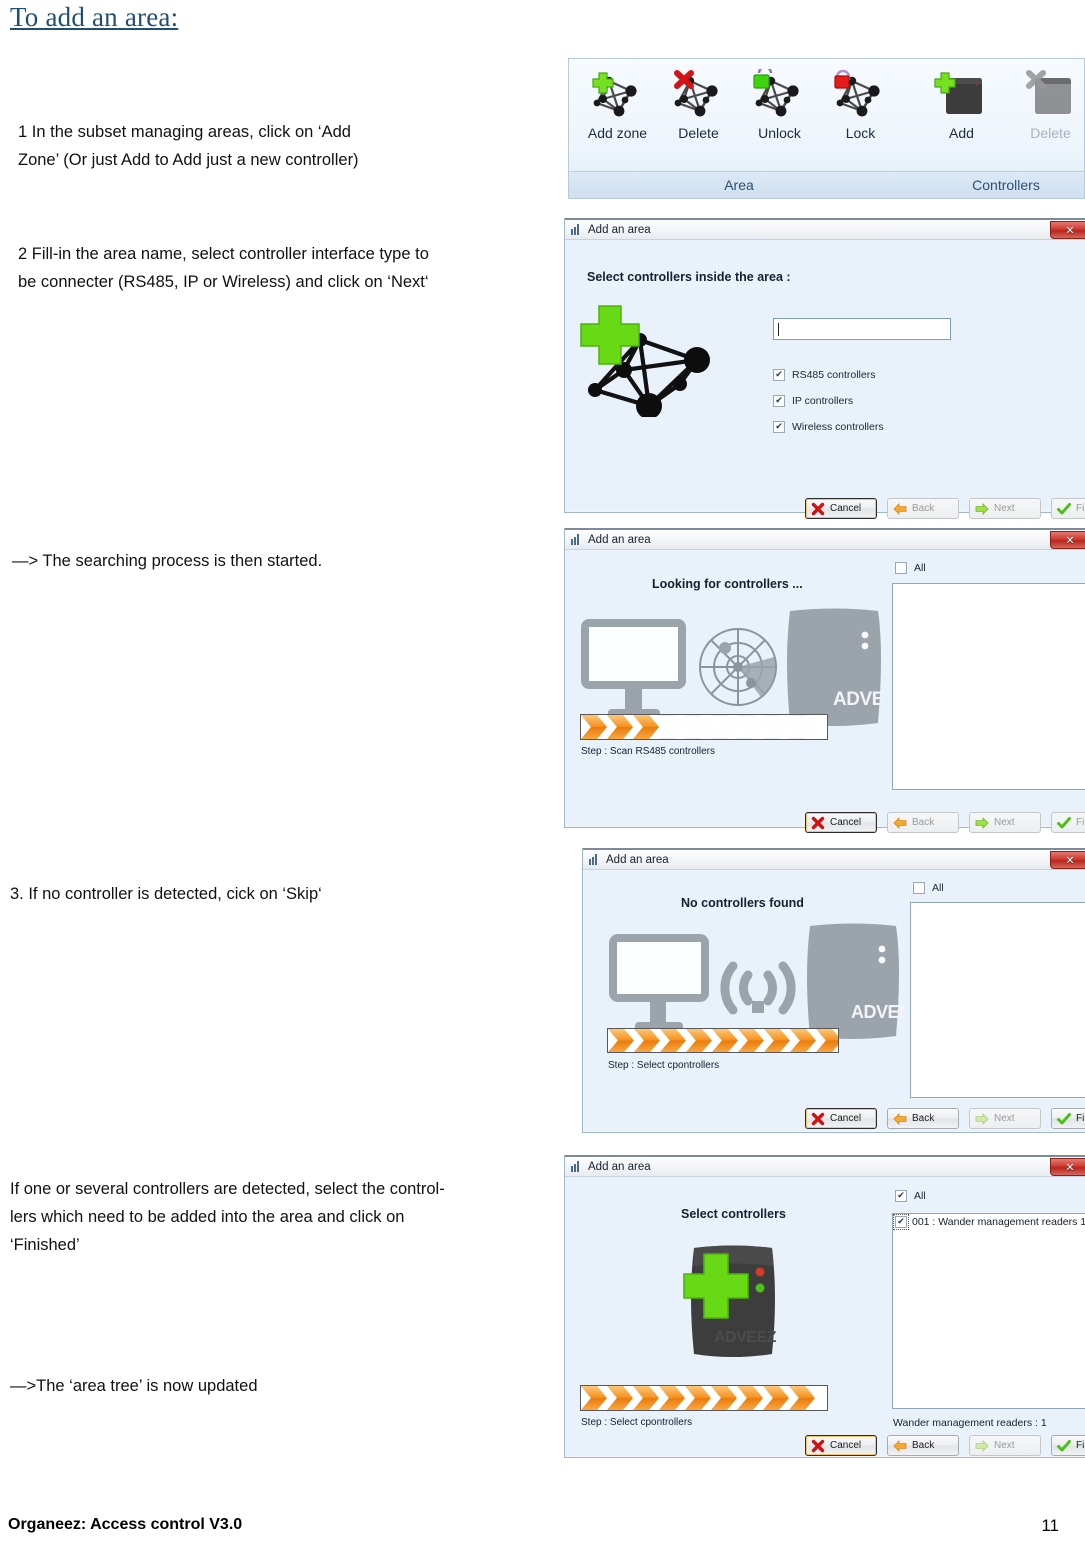 Image resolution: width=1085 pixels, height=1544 pixels. What do you see at coordinates (779, 105) in the screenshot?
I see `ribbon-button-unlock-area: Unlock` at bounding box center [779, 105].